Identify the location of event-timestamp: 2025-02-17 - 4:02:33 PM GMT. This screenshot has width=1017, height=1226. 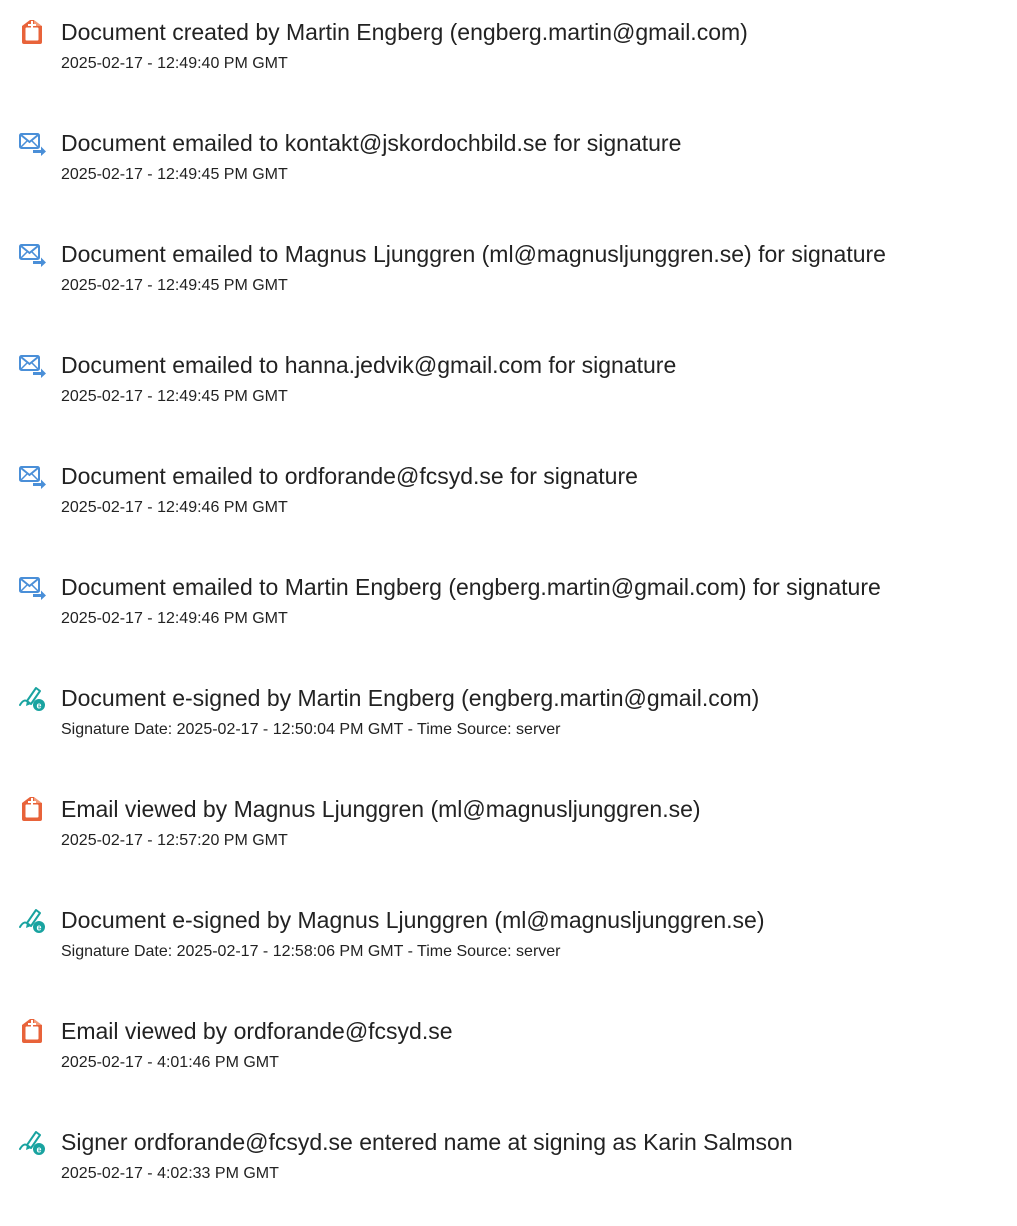
(170, 1173).